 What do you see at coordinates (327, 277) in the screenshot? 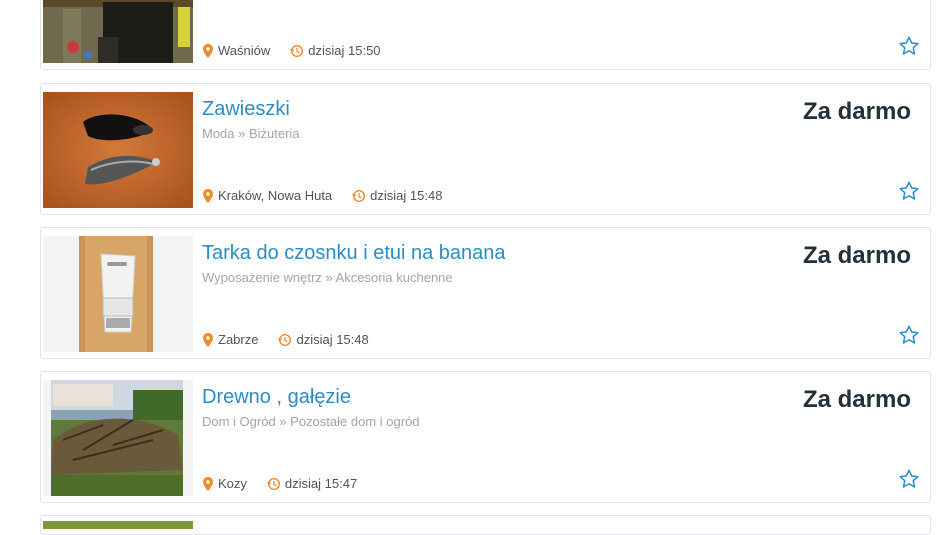
I see `listing-category: Wyposażenie wnętrz » Akcesoria kuchenne` at bounding box center [327, 277].